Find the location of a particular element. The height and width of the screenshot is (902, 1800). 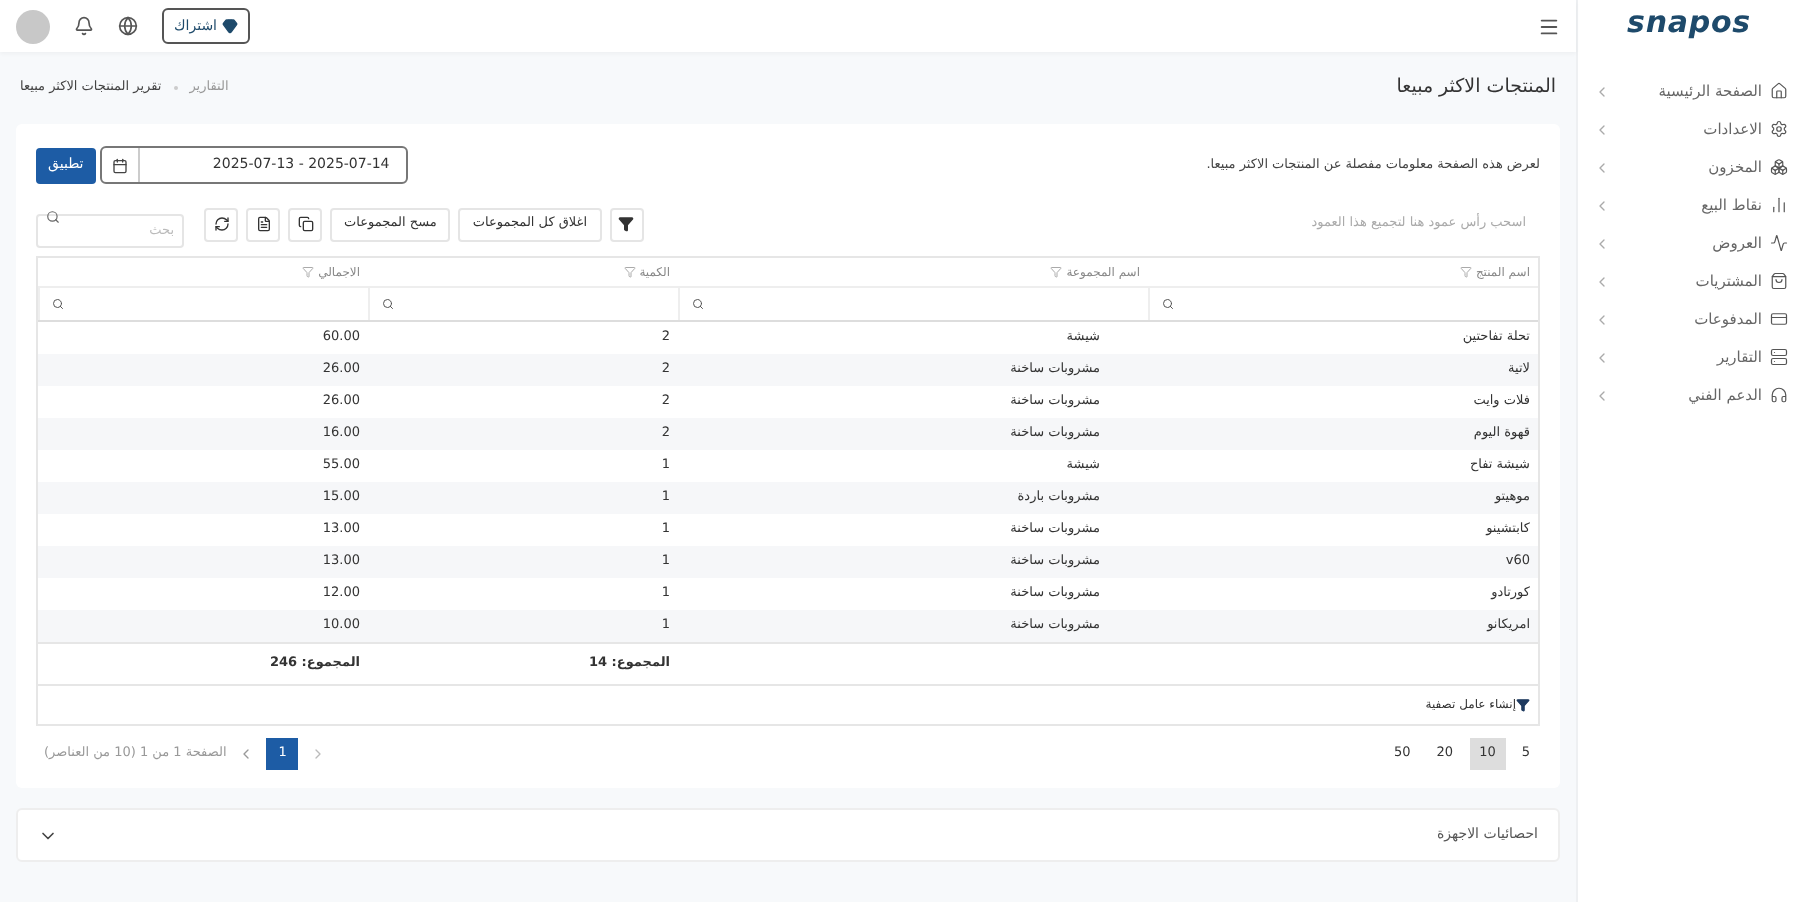

filter-button is located at coordinates (626, 224).